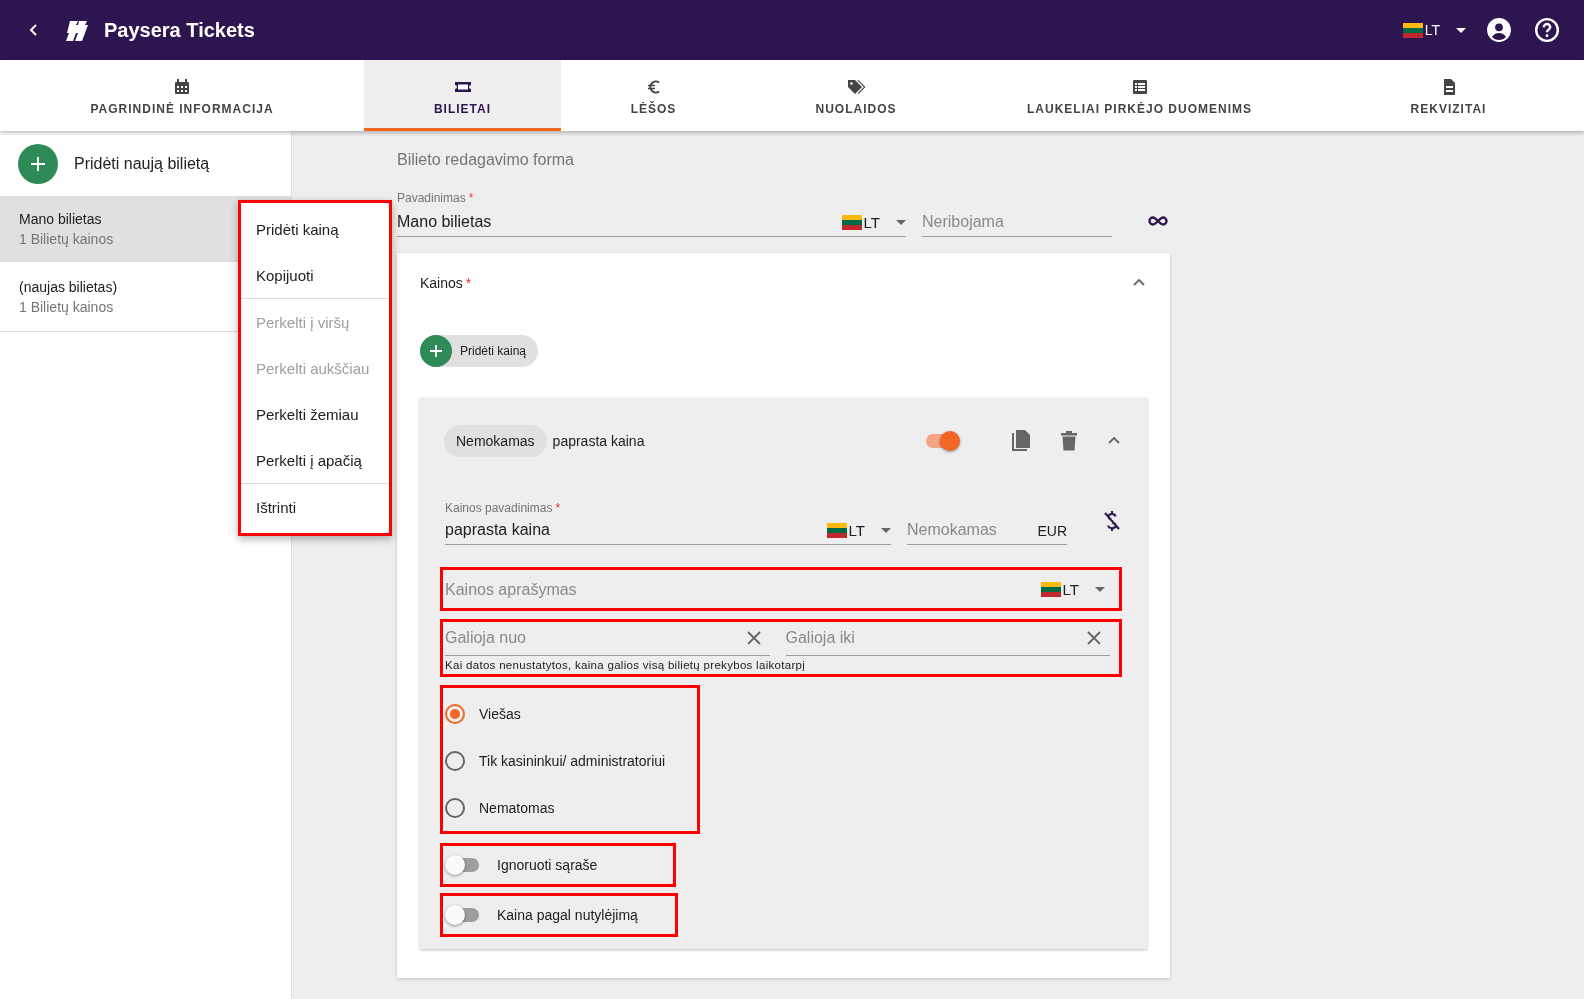 This screenshot has height=999, width=1584. I want to click on add-price-button: Pridėti kainą, so click(479, 351).